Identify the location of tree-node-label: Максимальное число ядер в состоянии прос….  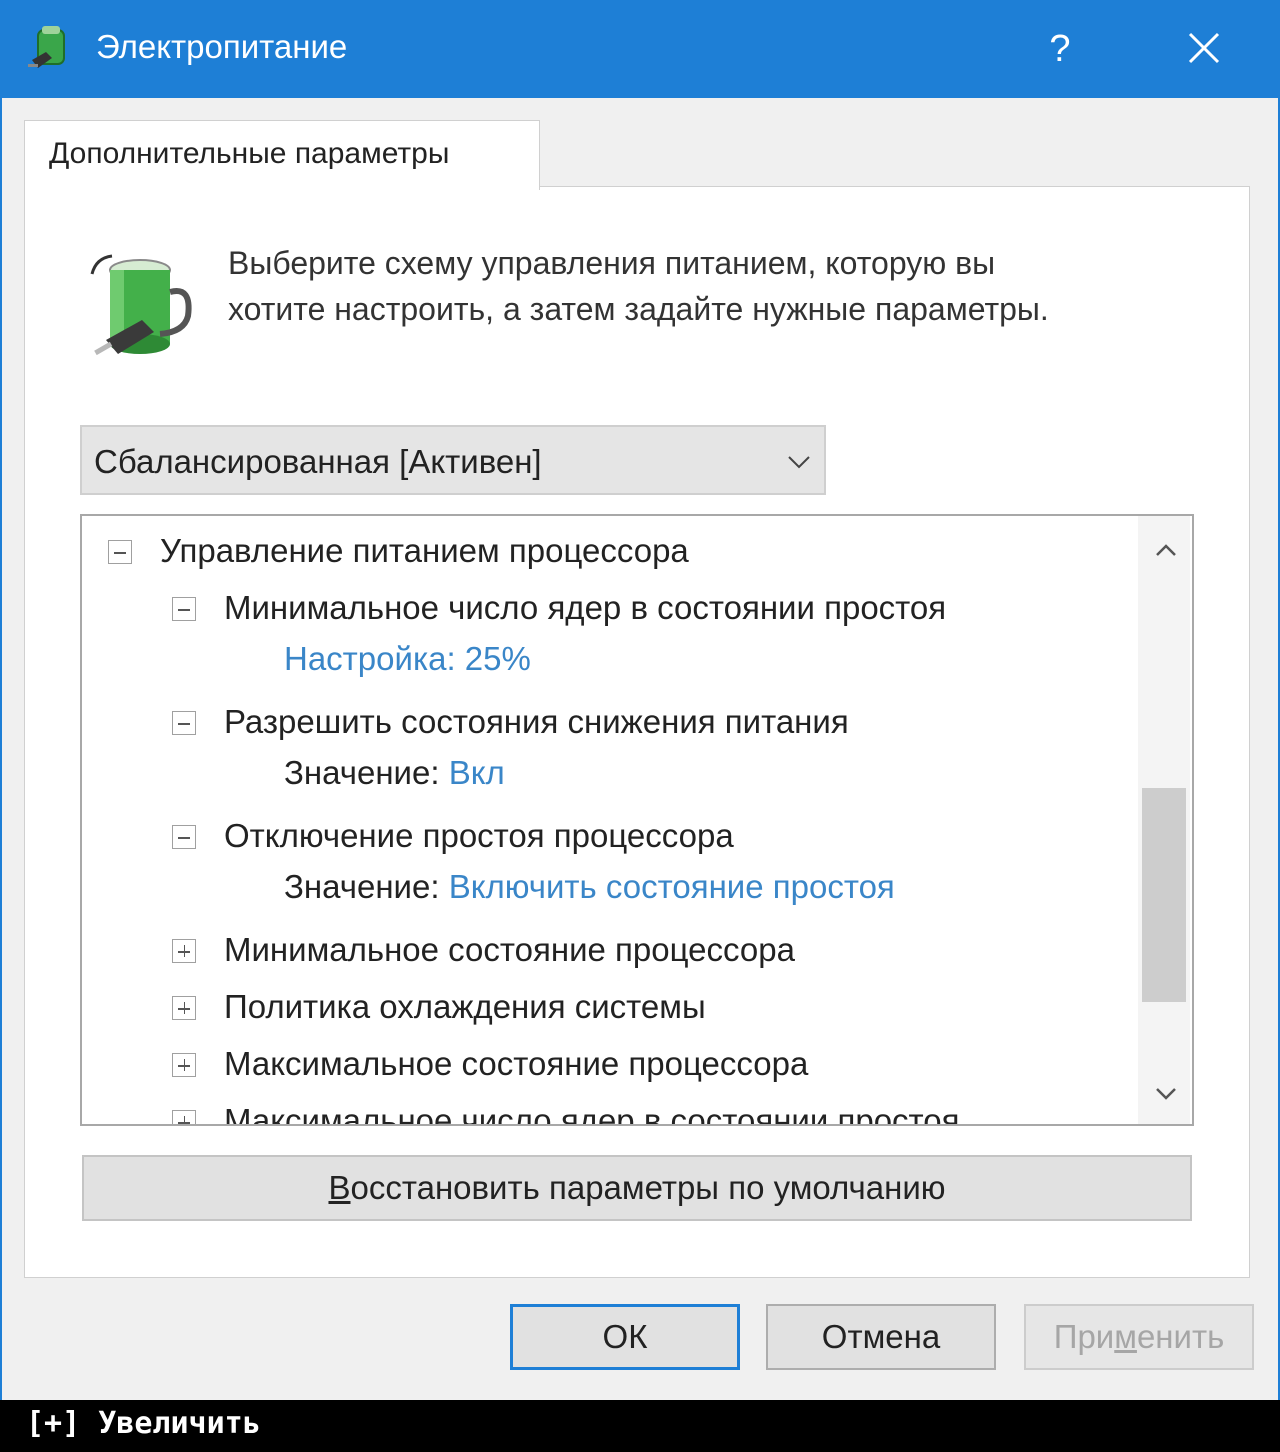
(592, 1114).